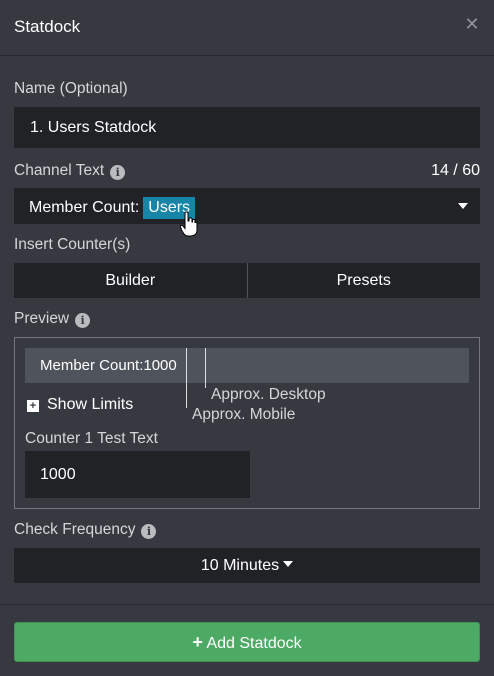 The height and width of the screenshot is (676, 494). What do you see at coordinates (247, 28) in the screenshot?
I see `modal-header: Statdock ✕` at bounding box center [247, 28].